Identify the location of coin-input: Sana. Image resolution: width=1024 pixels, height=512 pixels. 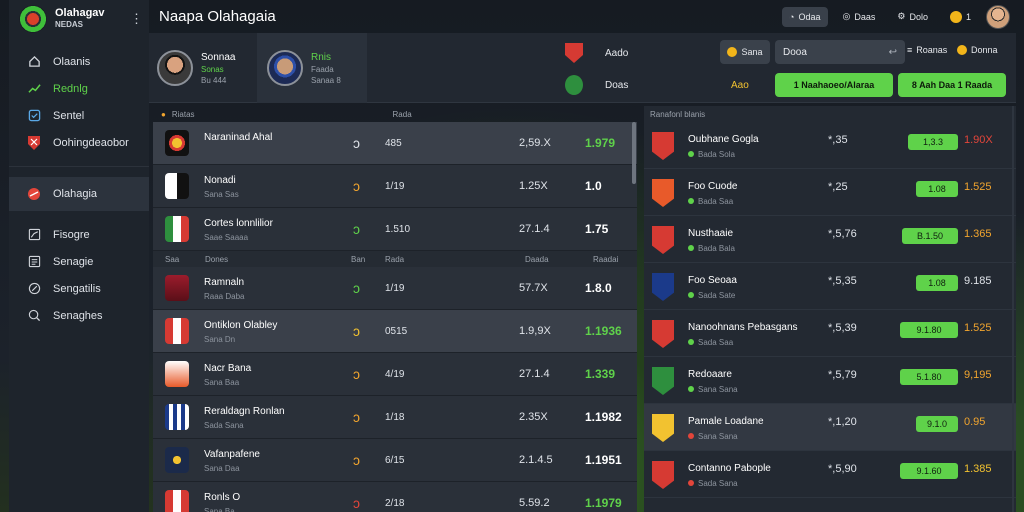
(745, 52).